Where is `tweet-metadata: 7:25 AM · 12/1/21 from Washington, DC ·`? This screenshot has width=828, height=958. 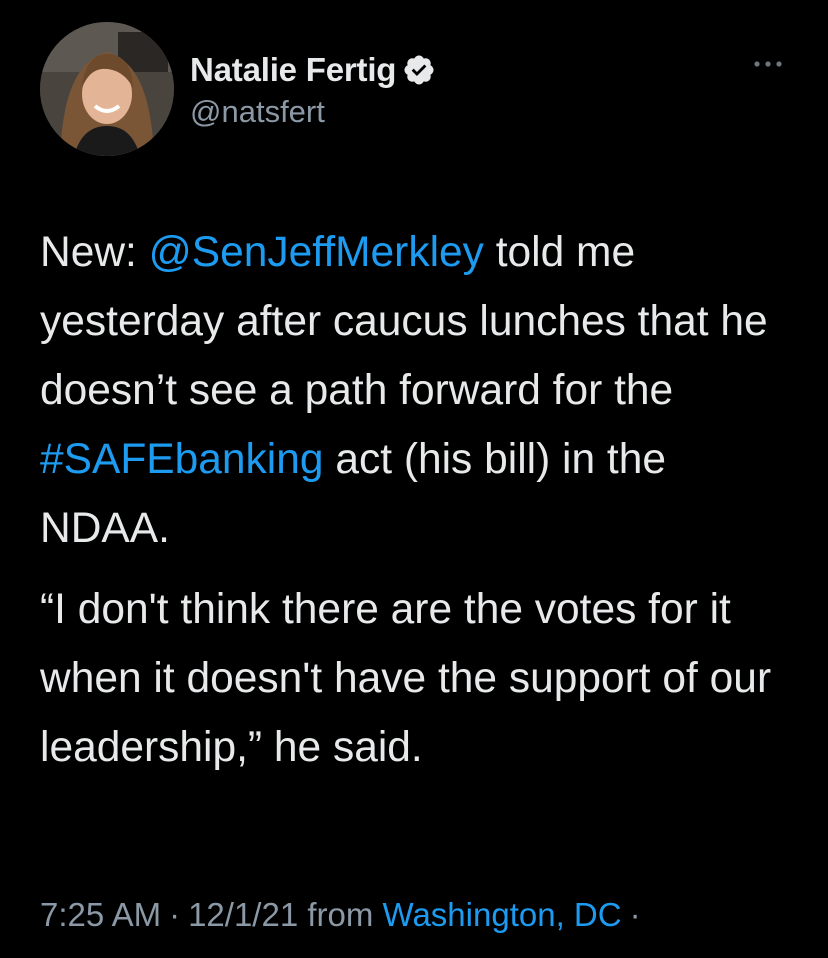
tweet-metadata: 7:25 AM · 12/1/21 from Washington, DC · is located at coordinates (344, 915).